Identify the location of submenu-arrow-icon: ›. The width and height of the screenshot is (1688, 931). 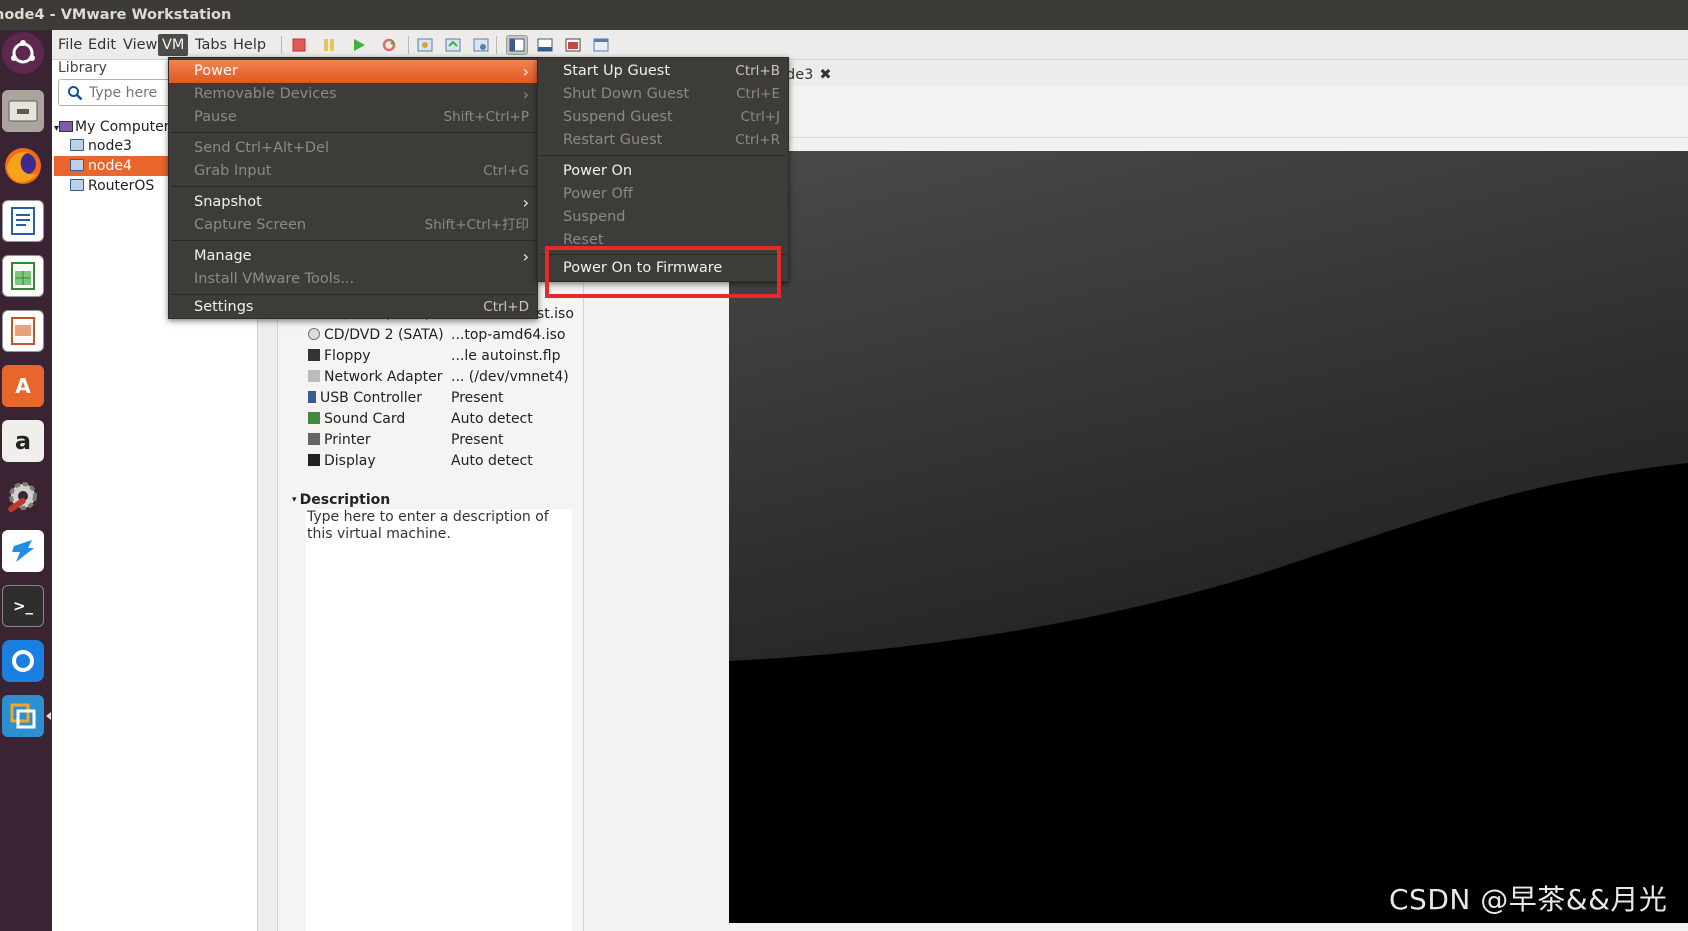
(525, 71).